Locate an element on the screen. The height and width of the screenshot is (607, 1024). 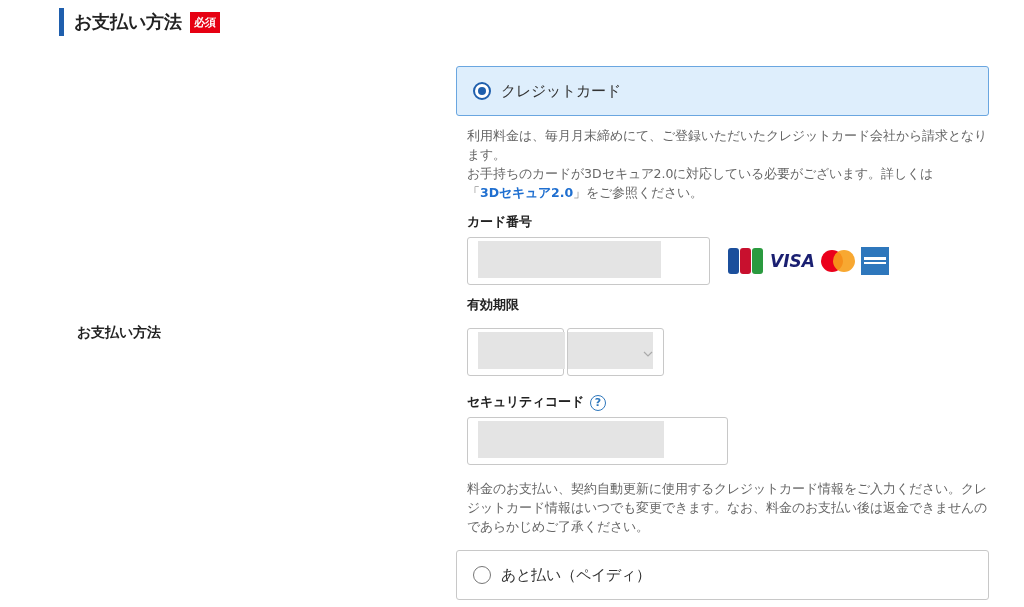
note-text: お手持ちのカードが3Dセキュア2.0に対応している必要がございます。詳しくは「3Dセキュア2.0」をご参照ください。 is located at coordinates (701, 183).